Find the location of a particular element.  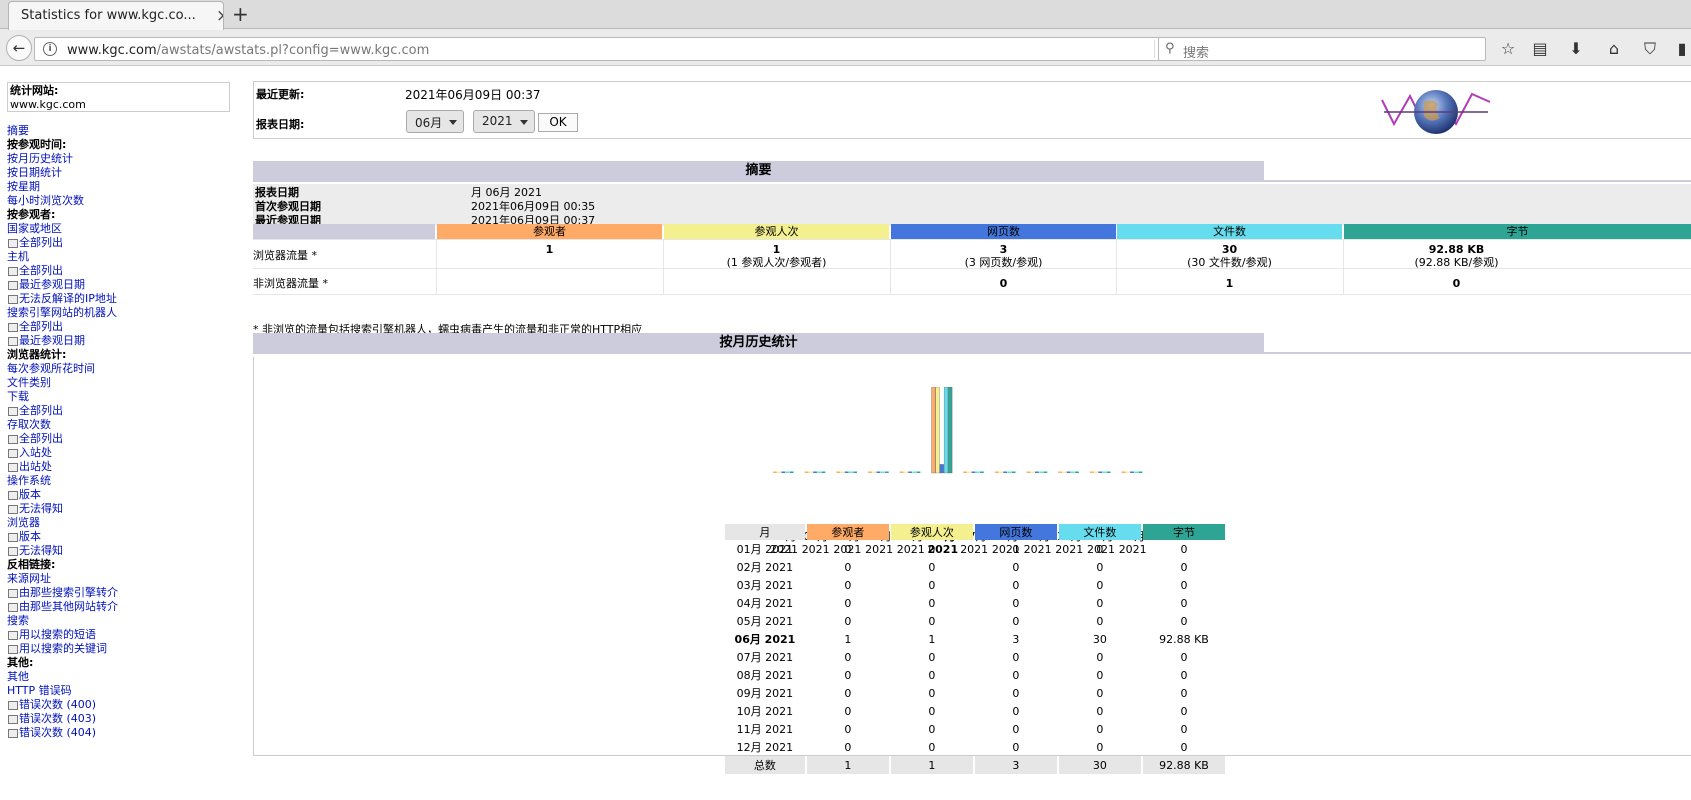

menu-link: 来源网址 is located at coordinates (122, 579).